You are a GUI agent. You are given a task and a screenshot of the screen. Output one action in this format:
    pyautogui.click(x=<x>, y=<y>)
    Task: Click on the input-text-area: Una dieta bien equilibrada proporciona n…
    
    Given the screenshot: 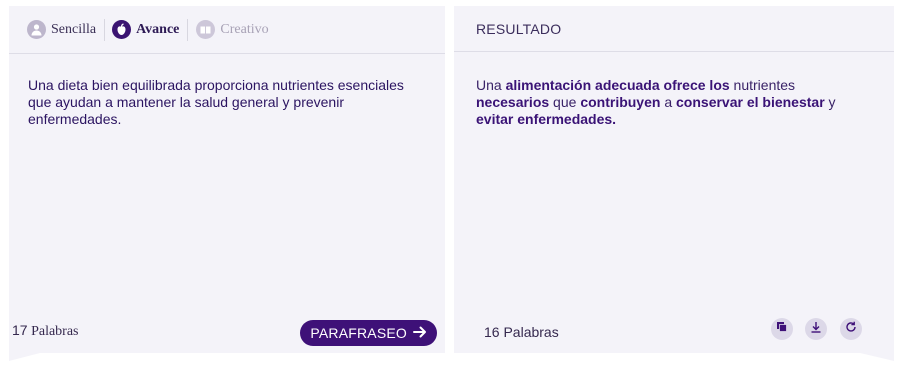 What is the action you would take?
    pyautogui.click(x=225, y=102)
    